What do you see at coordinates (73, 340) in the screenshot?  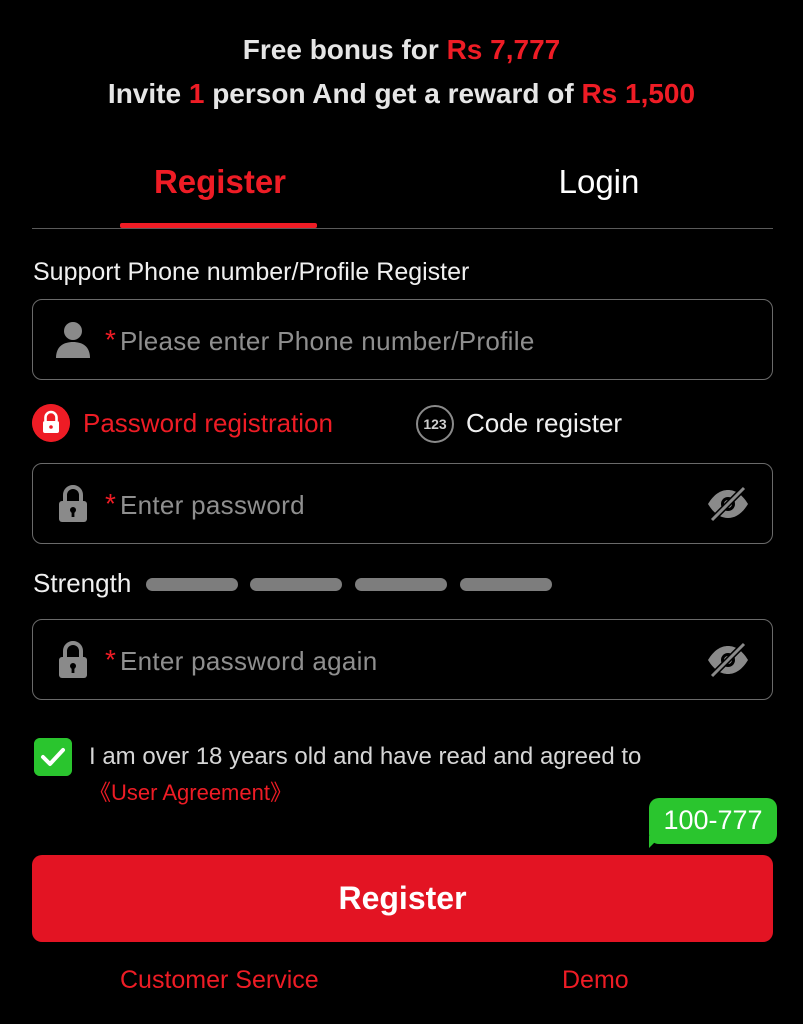 I see `user-icon` at bounding box center [73, 340].